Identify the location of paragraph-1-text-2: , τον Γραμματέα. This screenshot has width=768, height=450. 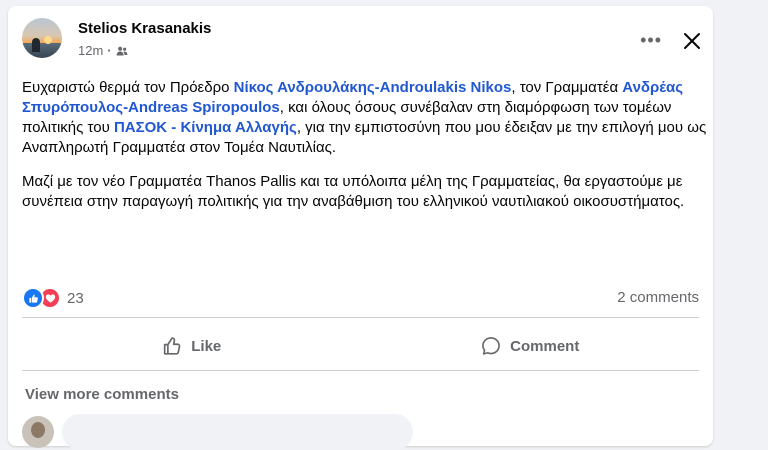
(567, 87).